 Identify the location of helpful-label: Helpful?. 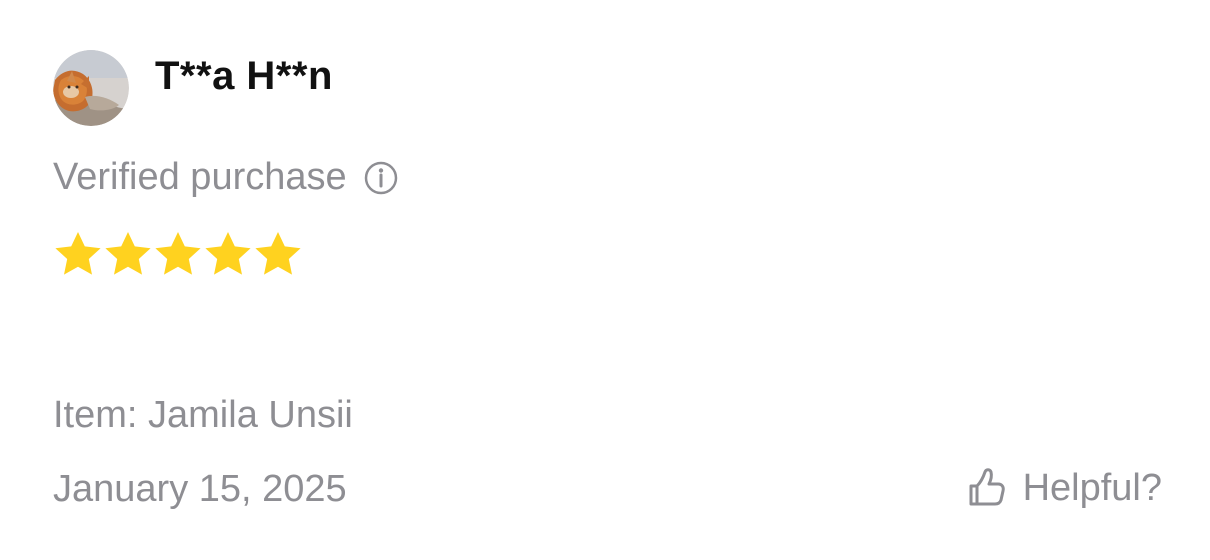
(1092, 487).